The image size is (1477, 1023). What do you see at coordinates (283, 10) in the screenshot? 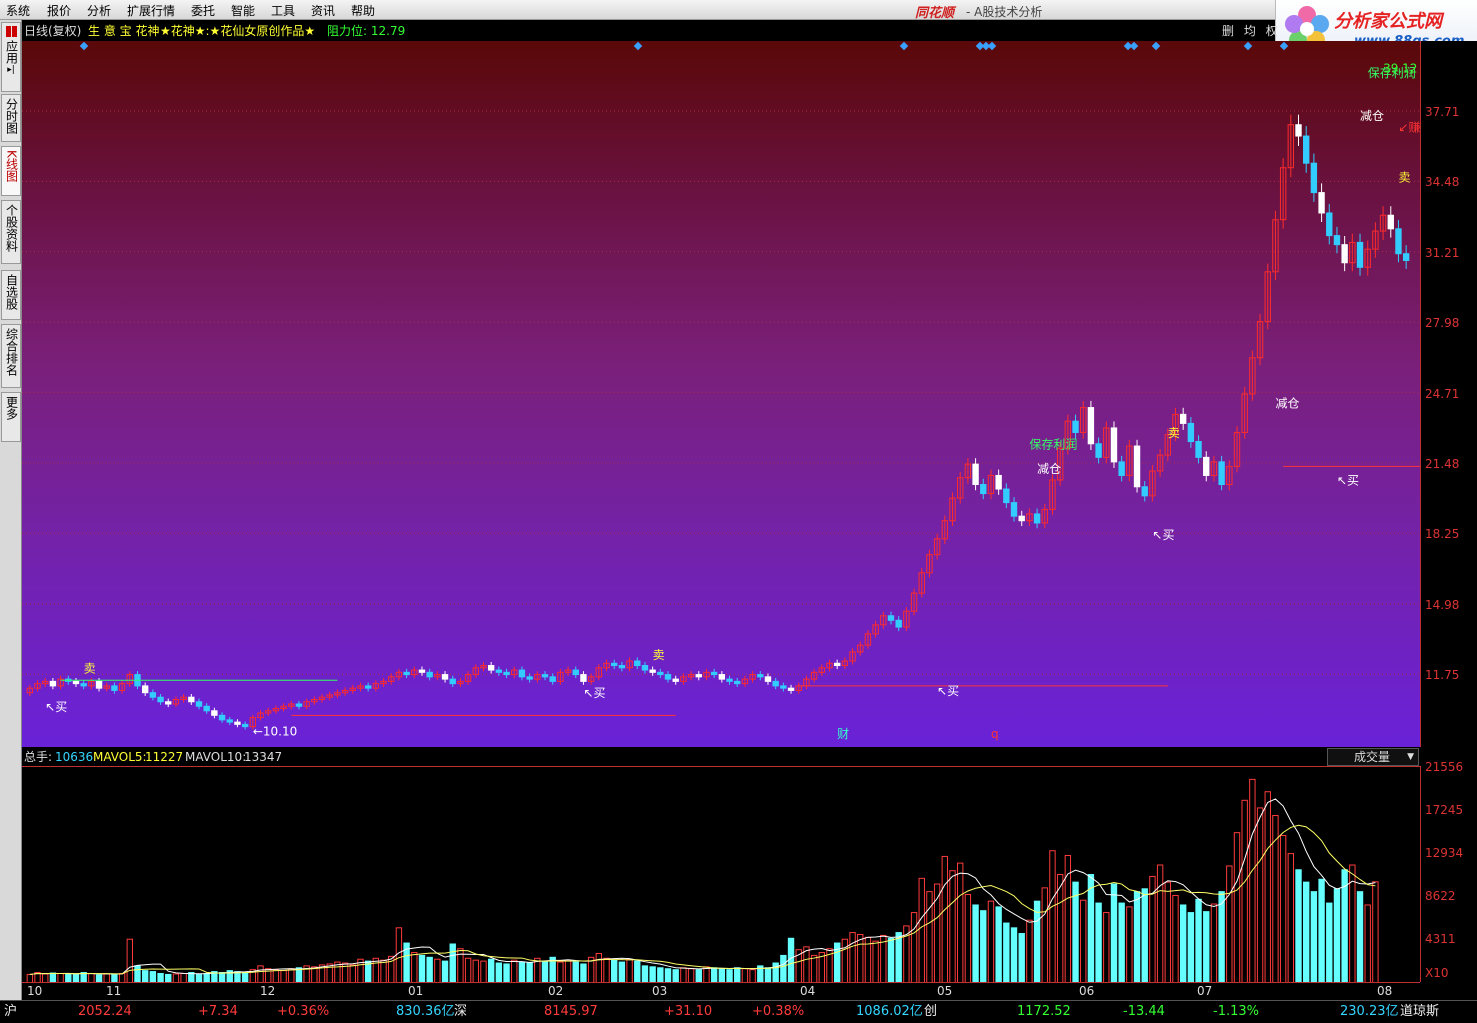
I see `menu-tools: 工具` at bounding box center [283, 10].